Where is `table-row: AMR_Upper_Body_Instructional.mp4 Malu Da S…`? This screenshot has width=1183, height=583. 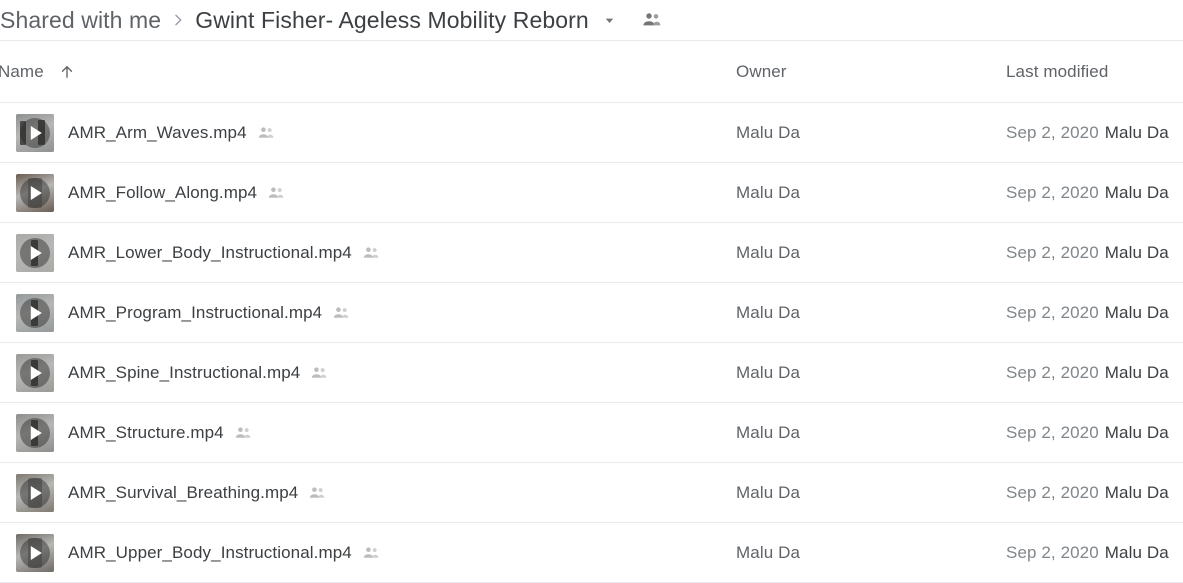 table-row: AMR_Upper_Body_Instructional.mp4 Malu Da S… is located at coordinates (591, 553).